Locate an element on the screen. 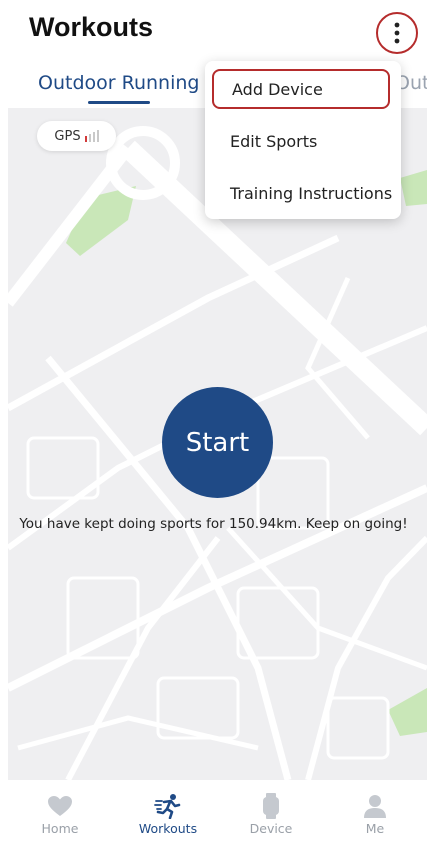 The width and height of the screenshot is (427, 841). gps-status: GPS is located at coordinates (76, 136).